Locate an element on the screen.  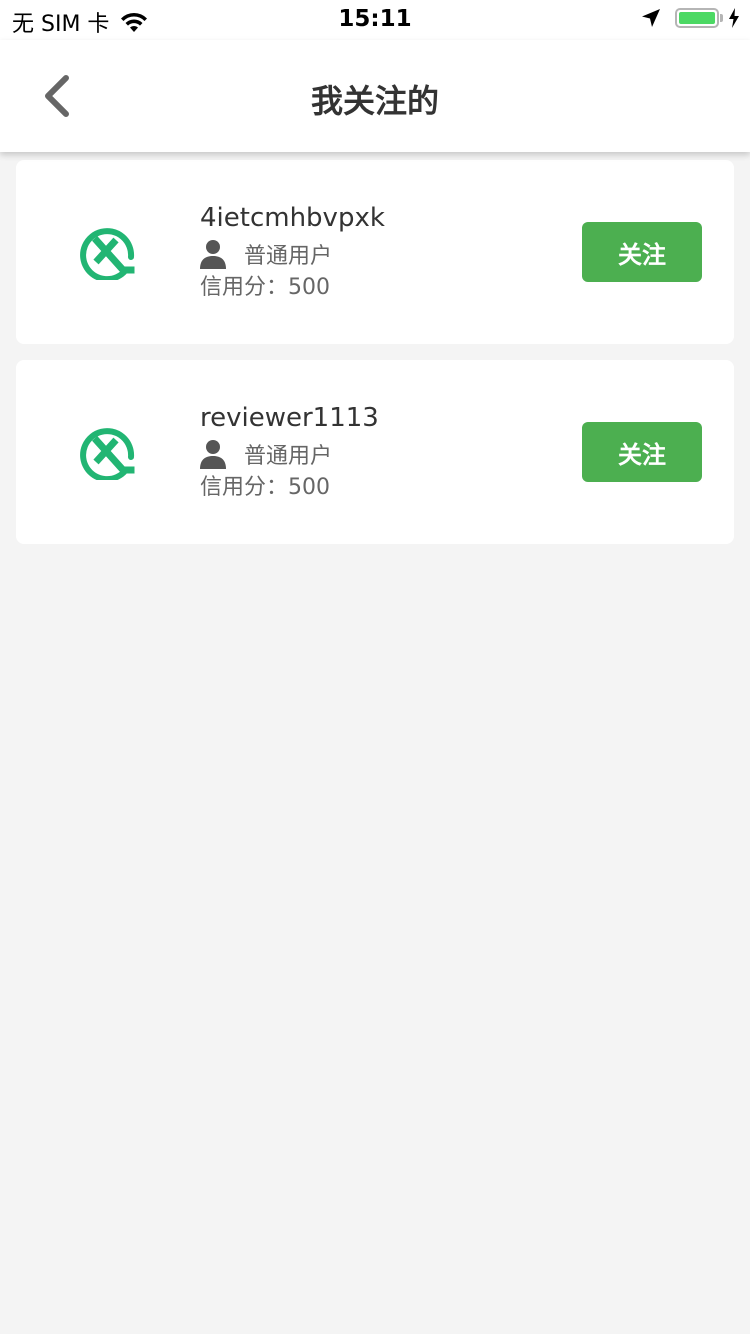
page-title: 我关注的 is located at coordinates (374, 101).